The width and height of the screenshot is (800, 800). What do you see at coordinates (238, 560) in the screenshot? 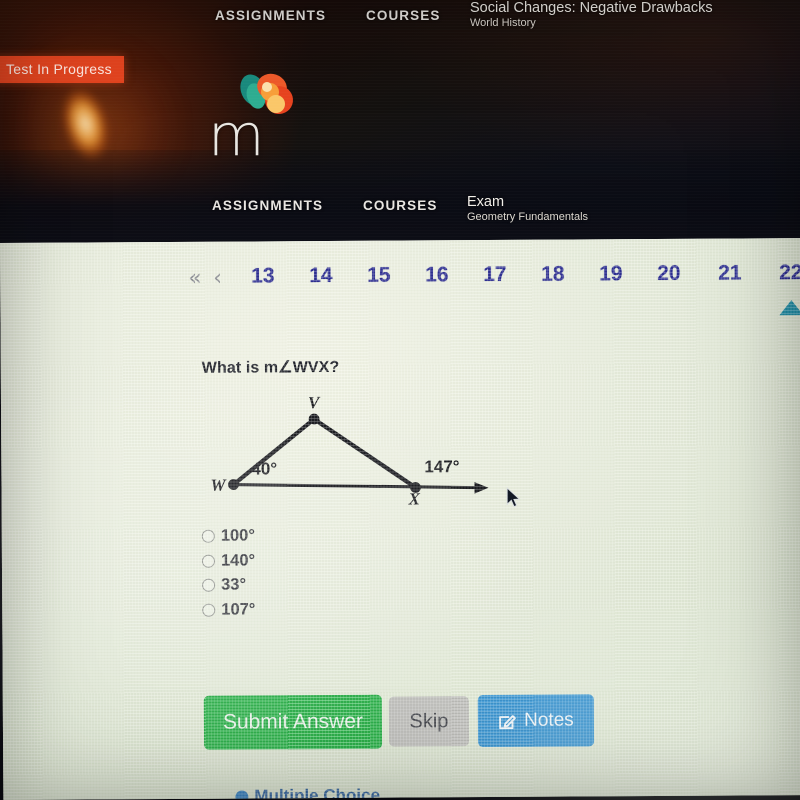
I see `answer-option-label: 140°` at bounding box center [238, 560].